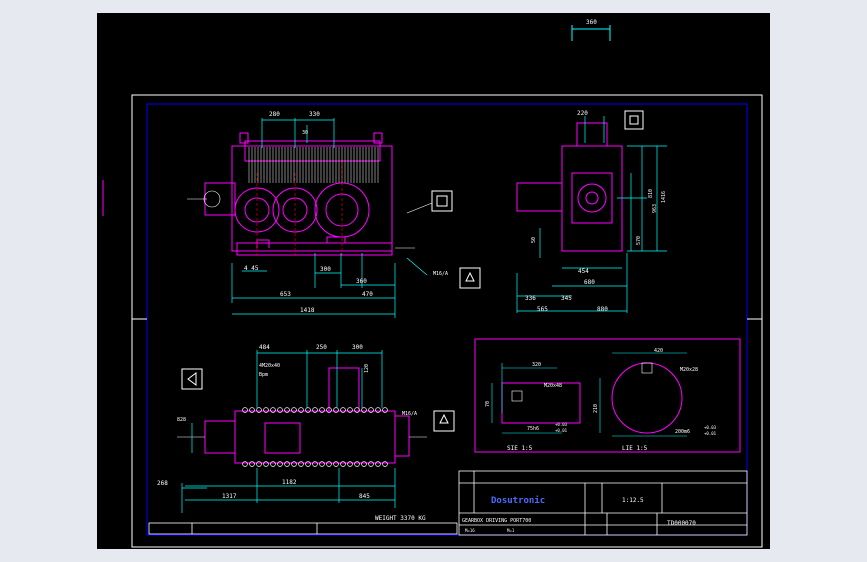 This screenshot has width=867, height=562. What do you see at coordinates (596, 408) in the screenshot?
I see `detail-b-side: 210` at bounding box center [596, 408].